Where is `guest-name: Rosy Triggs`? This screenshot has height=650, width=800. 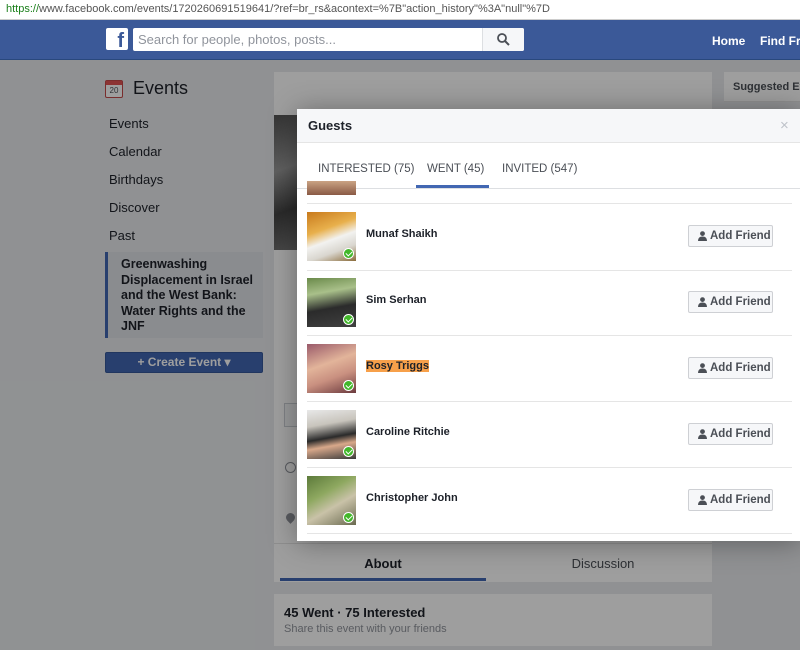 guest-name: Rosy Triggs is located at coordinates (397, 366).